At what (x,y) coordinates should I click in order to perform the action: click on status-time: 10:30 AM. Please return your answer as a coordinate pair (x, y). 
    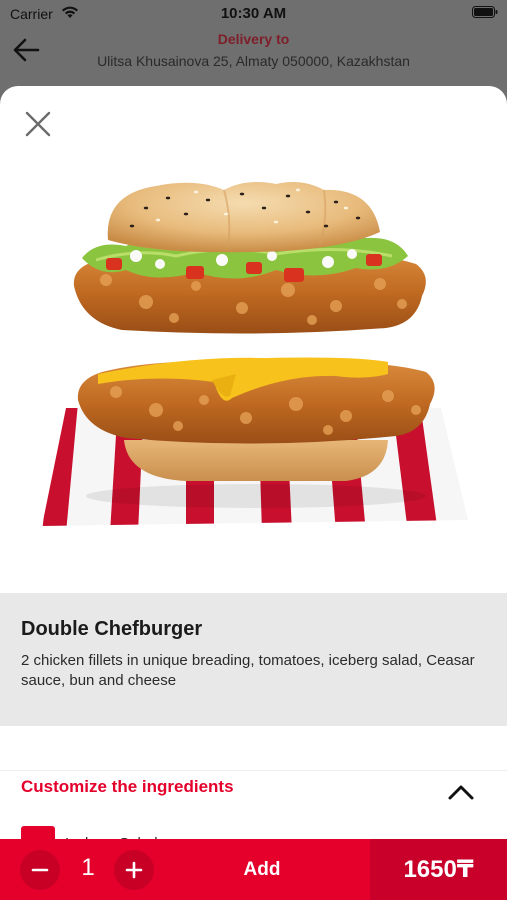
    Looking at the image, I should click on (253, 13).